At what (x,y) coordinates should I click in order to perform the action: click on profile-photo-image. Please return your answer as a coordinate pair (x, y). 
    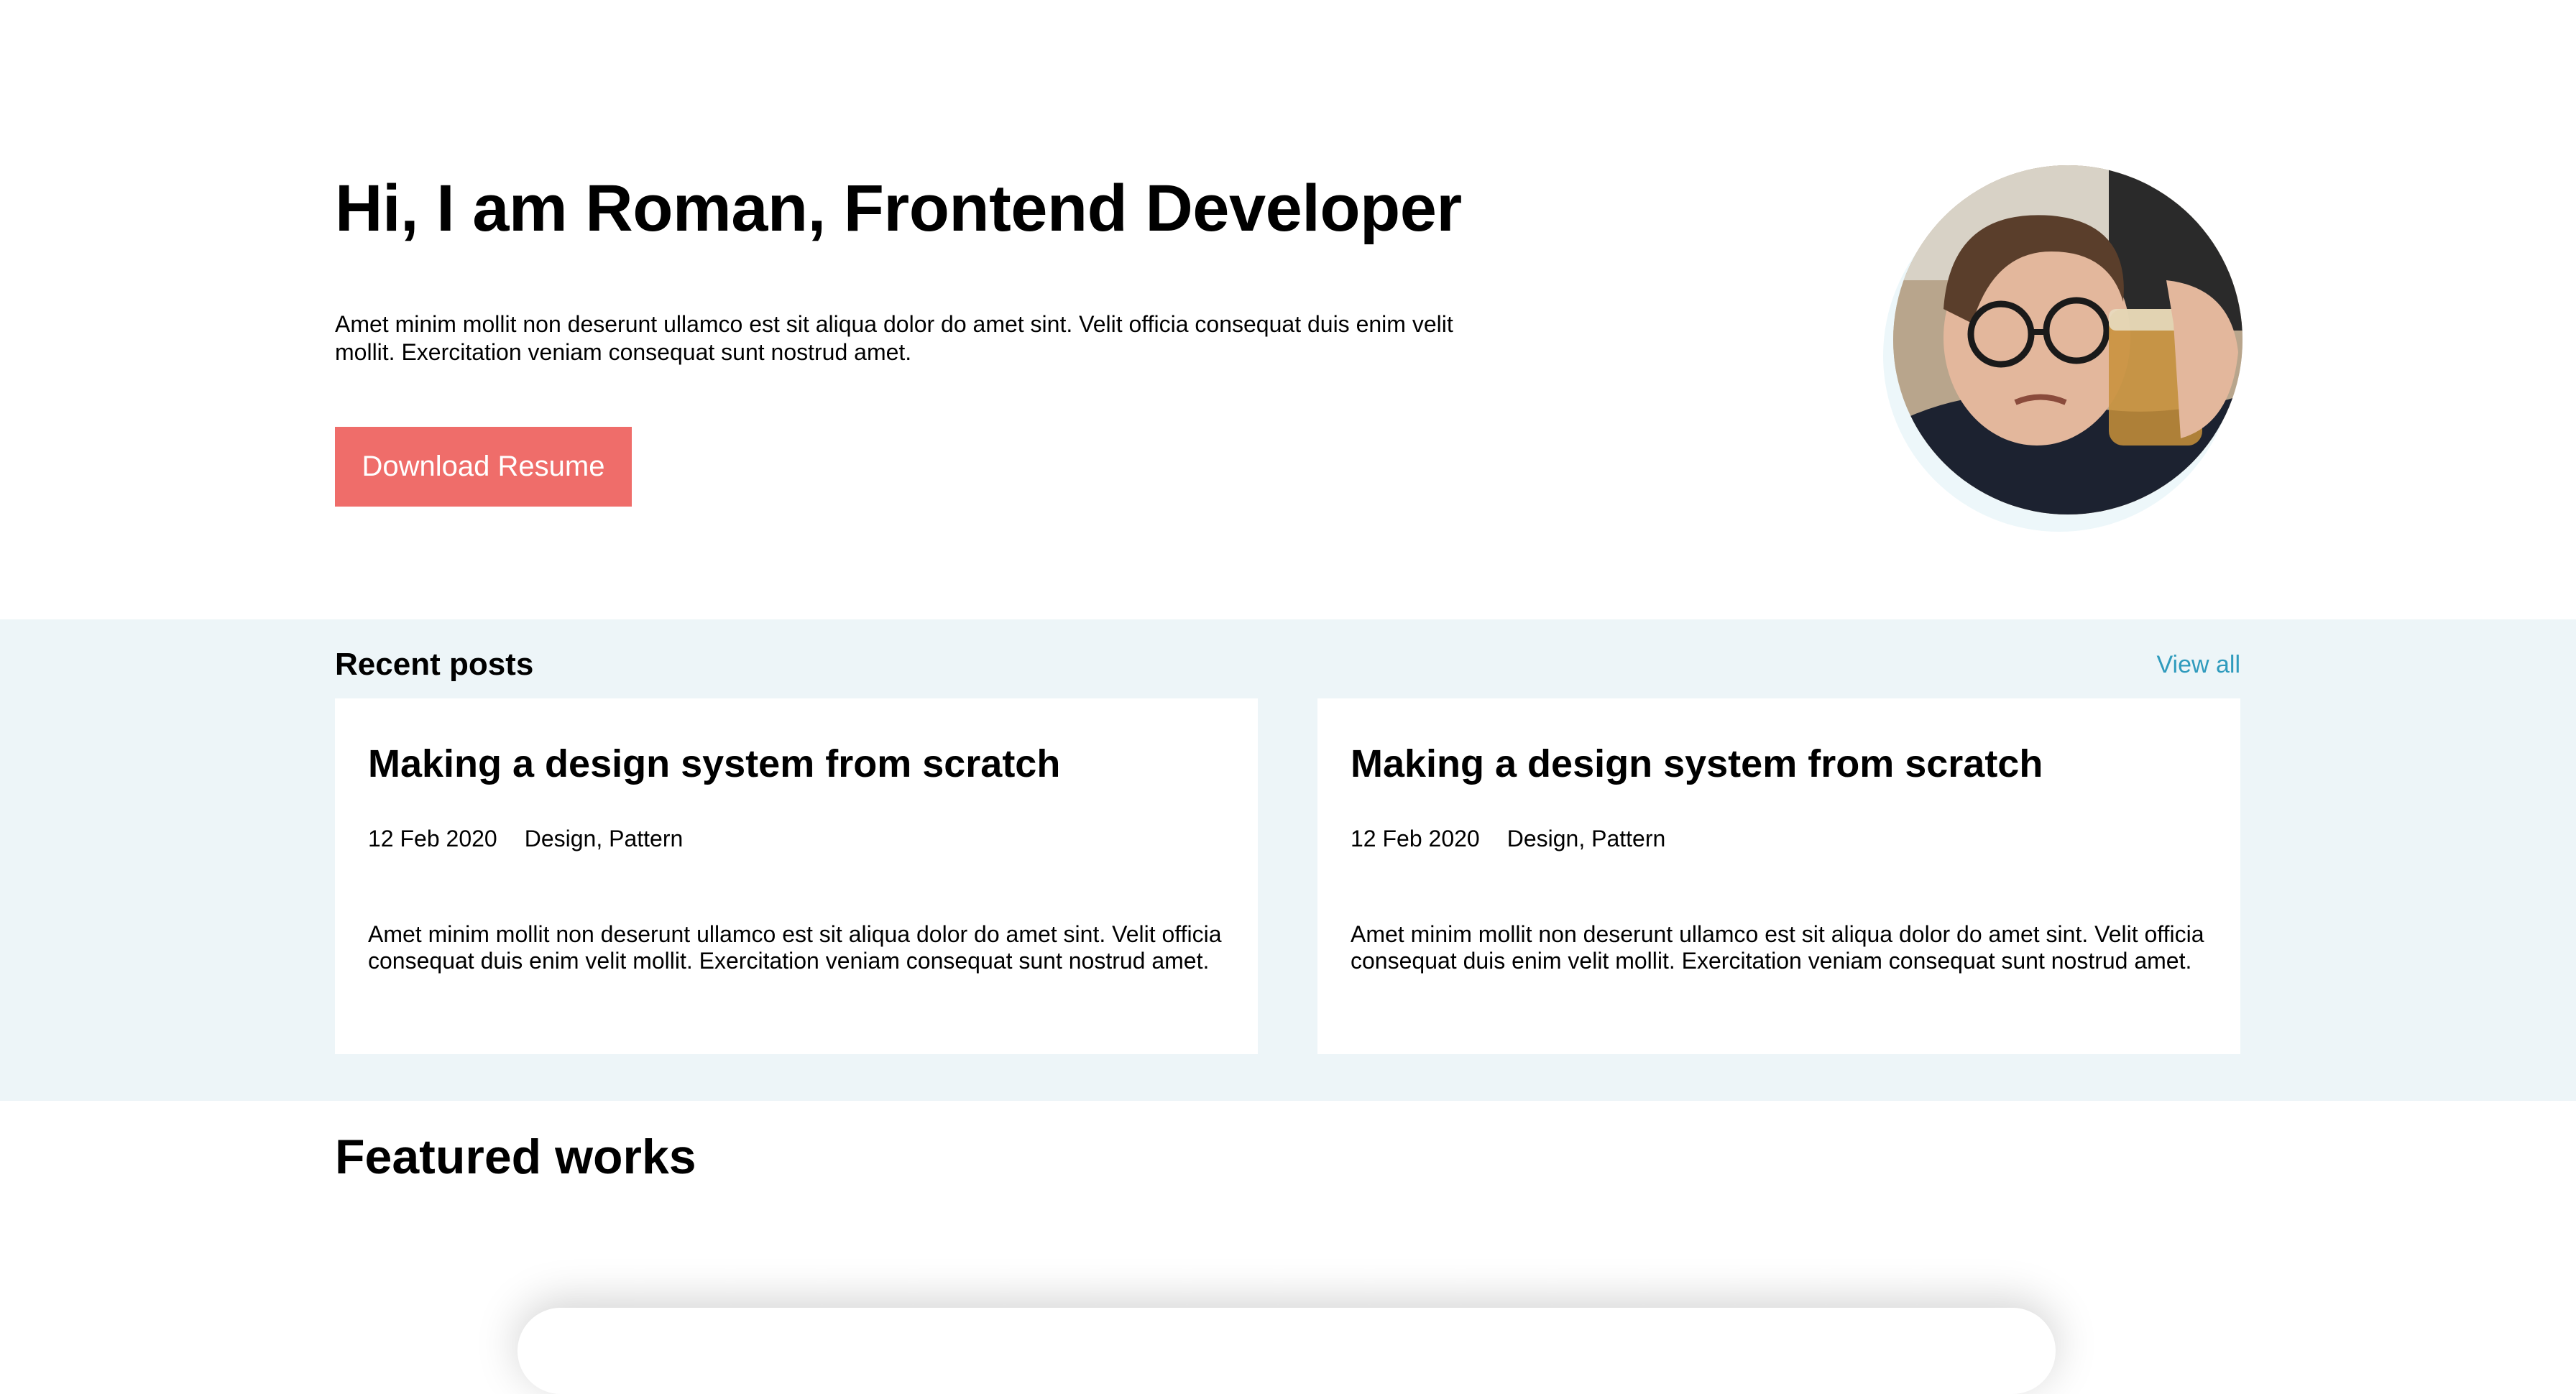
    Looking at the image, I should click on (2067, 339).